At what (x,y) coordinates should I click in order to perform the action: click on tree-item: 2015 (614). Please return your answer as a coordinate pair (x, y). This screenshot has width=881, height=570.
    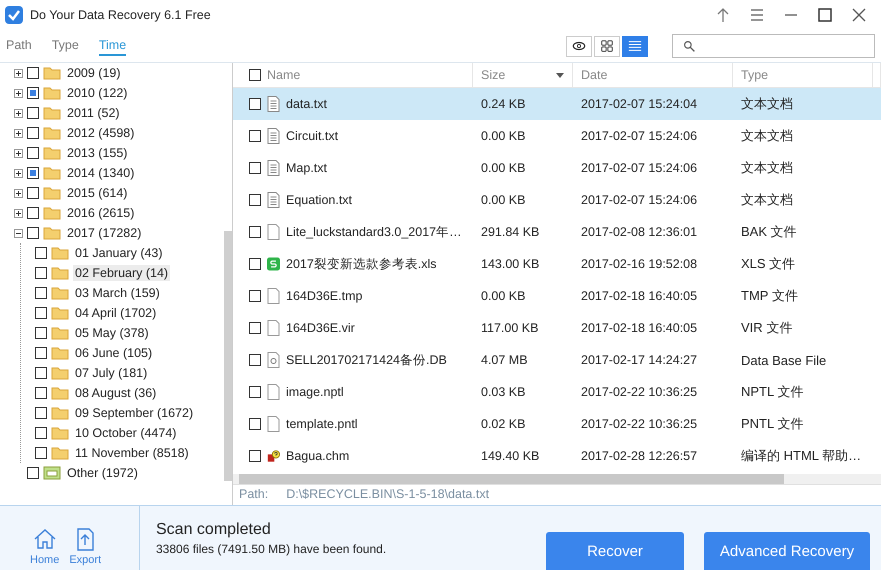
    Looking at the image, I should click on (97, 193).